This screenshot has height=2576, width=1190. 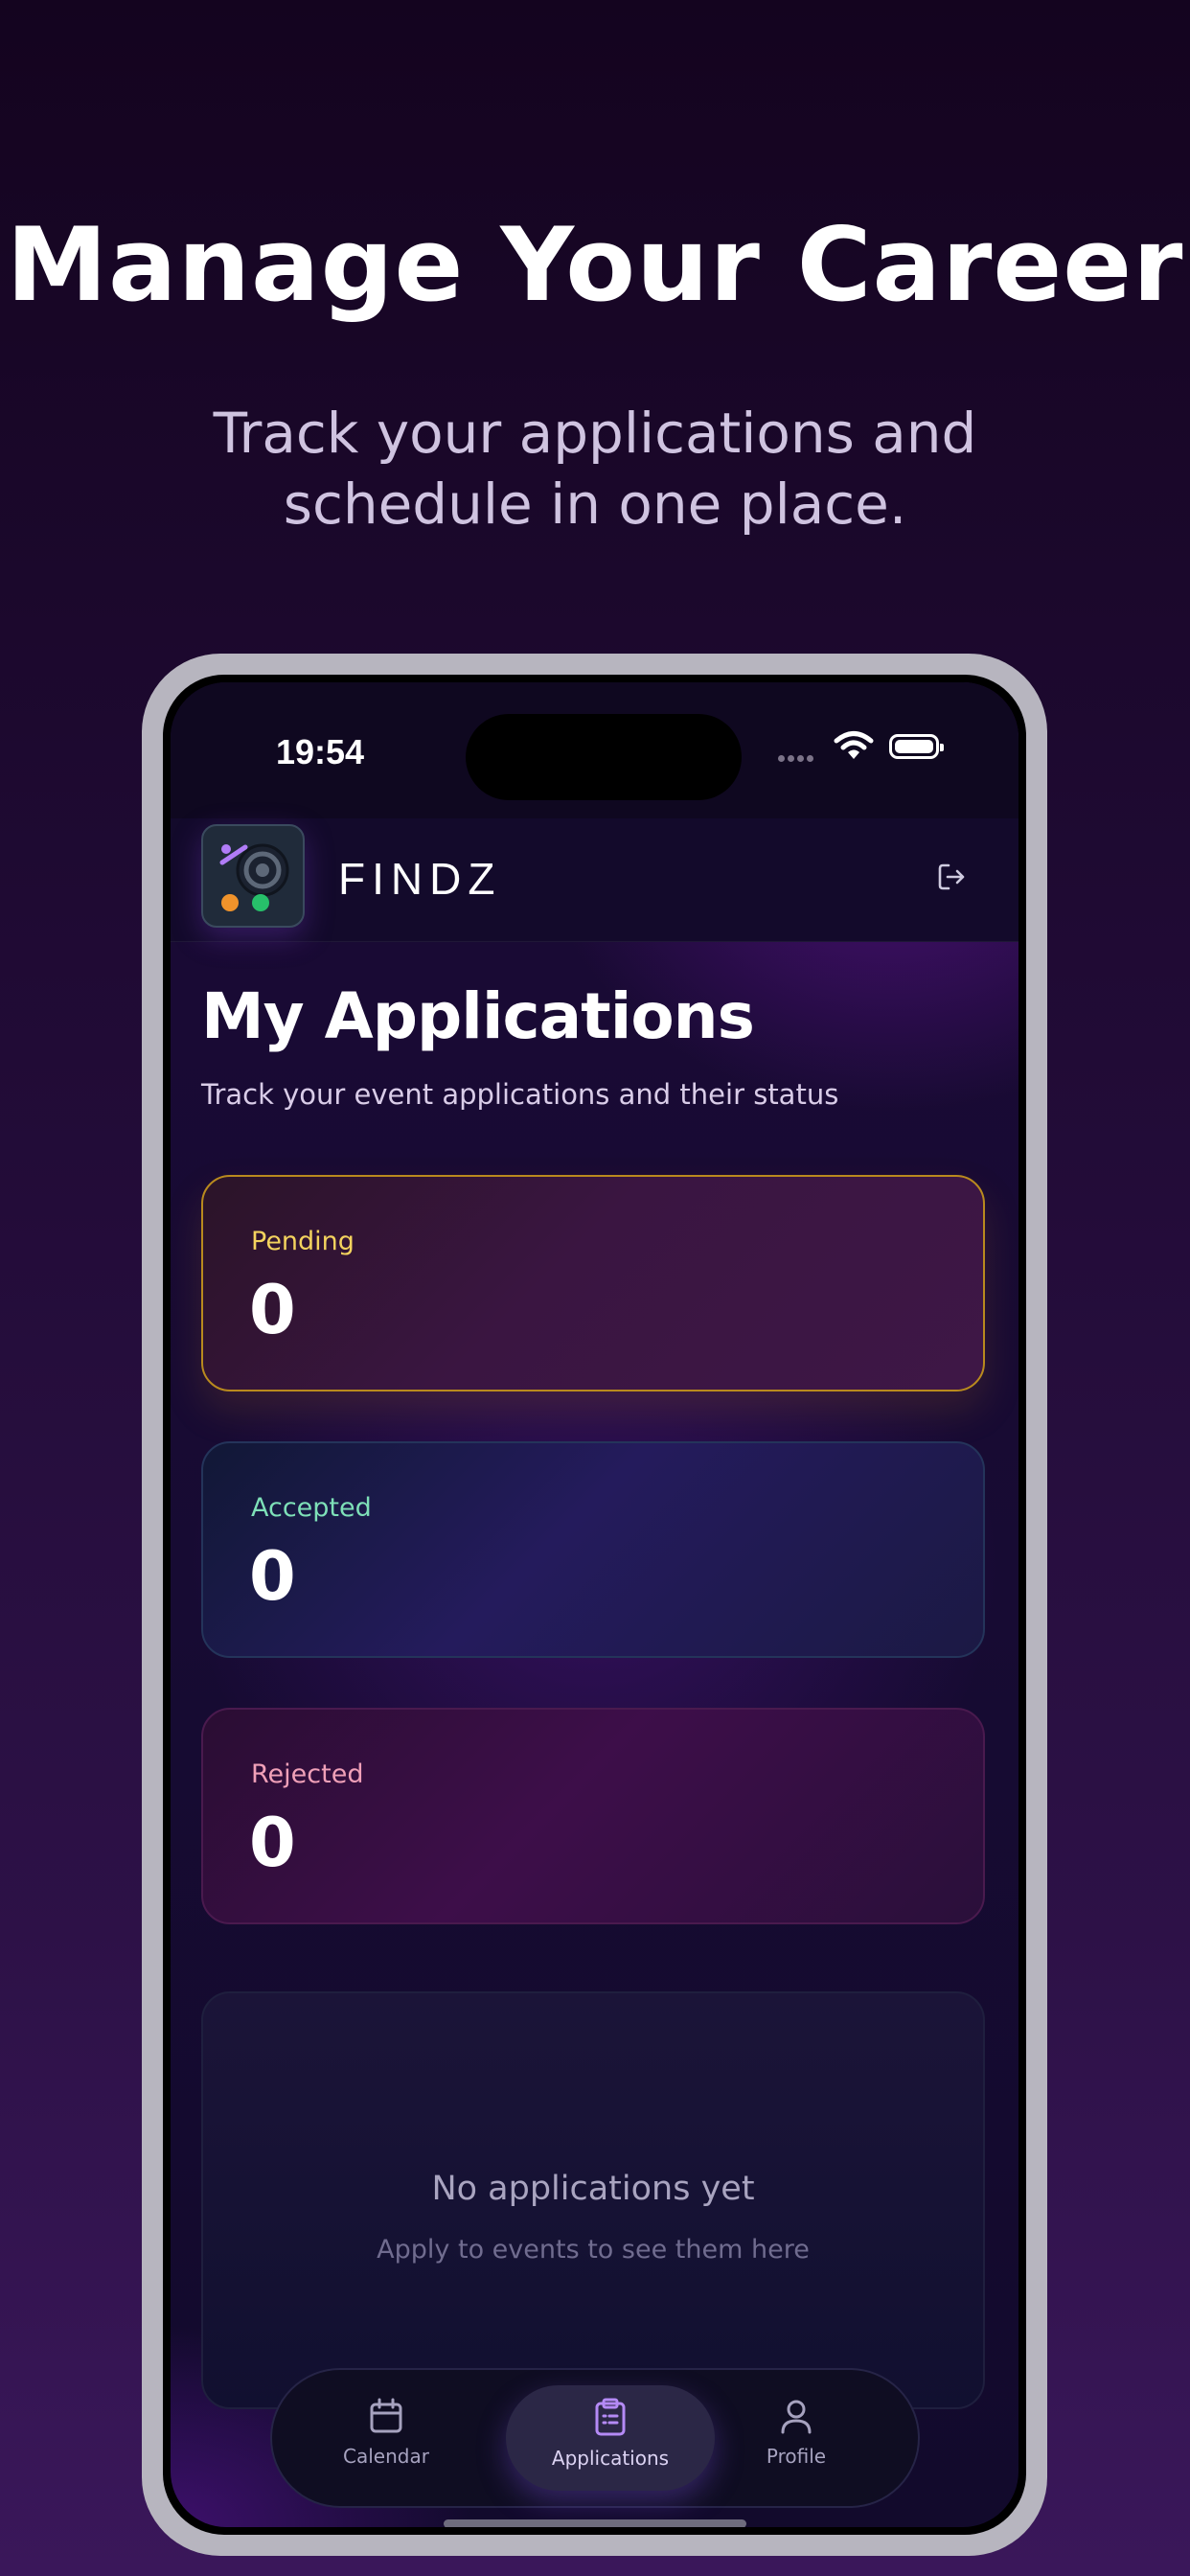 What do you see at coordinates (593, 1816) in the screenshot?
I see `rejected-card: Rejected 0` at bounding box center [593, 1816].